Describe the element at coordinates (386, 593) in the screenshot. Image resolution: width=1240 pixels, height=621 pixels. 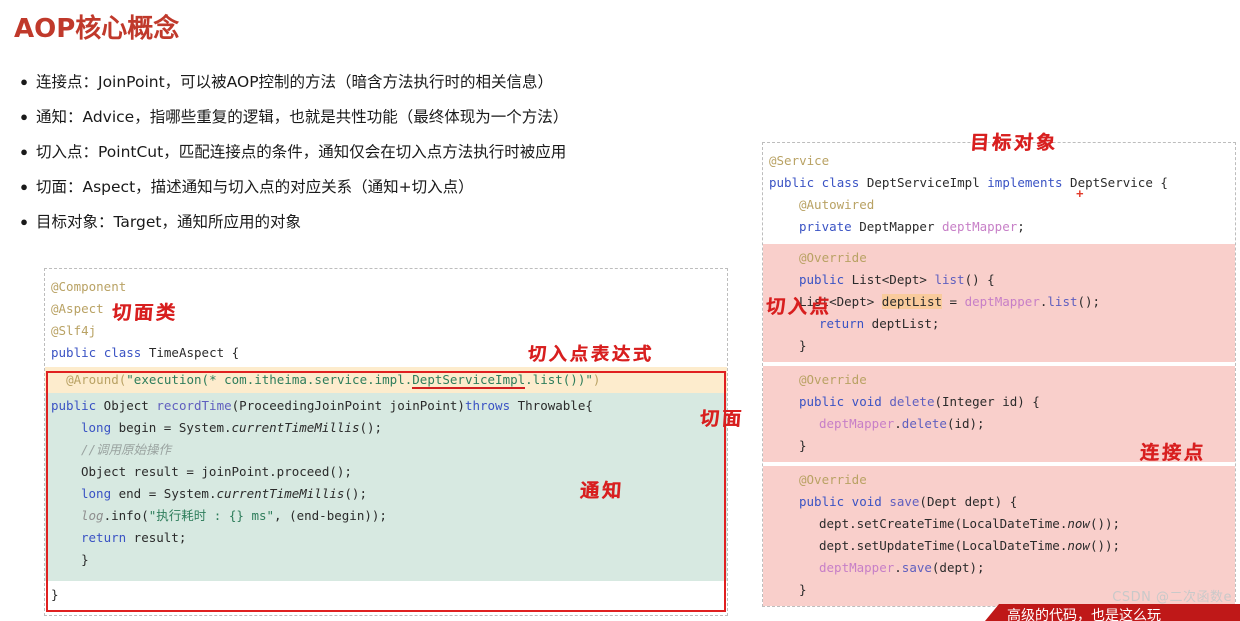
I see `code-line: }` at that location.